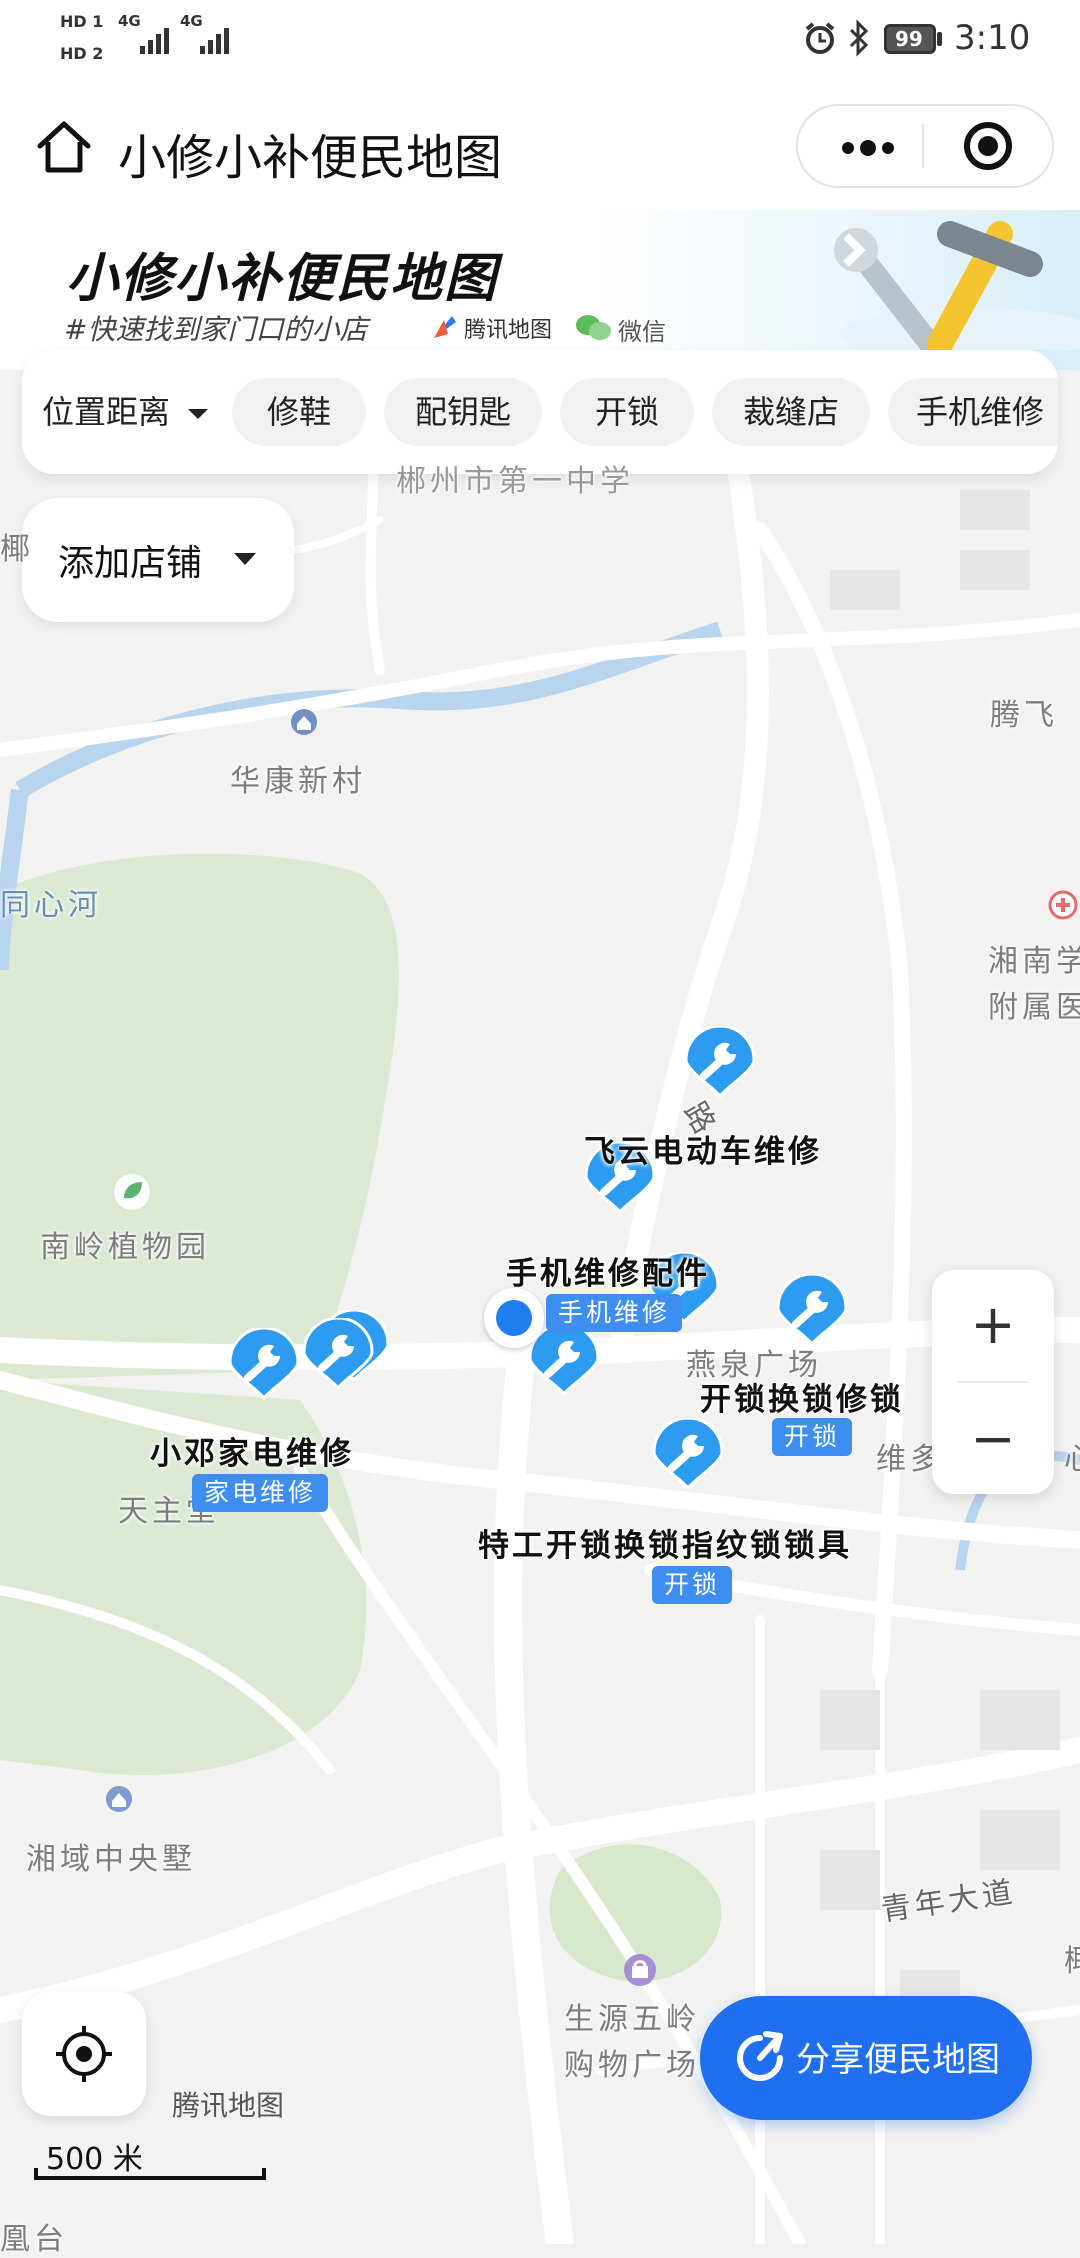  What do you see at coordinates (150, 2174) in the screenshot?
I see `scale-bar` at bounding box center [150, 2174].